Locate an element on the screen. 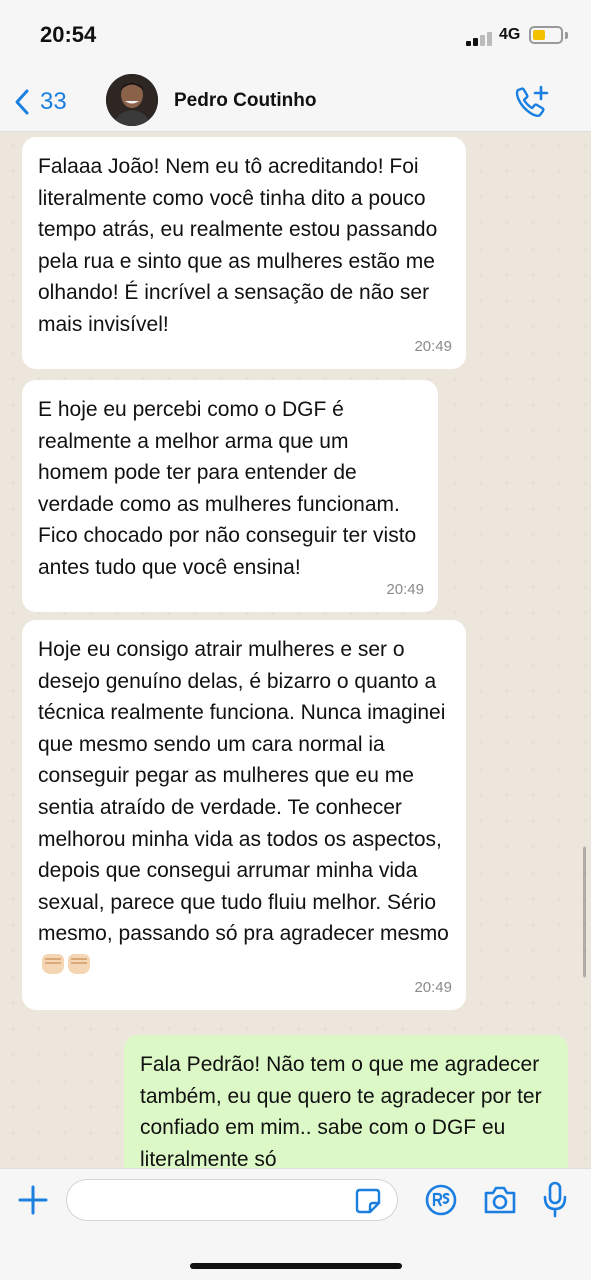 The height and width of the screenshot is (1280, 591). payment-icon is located at coordinates (441, 1200).